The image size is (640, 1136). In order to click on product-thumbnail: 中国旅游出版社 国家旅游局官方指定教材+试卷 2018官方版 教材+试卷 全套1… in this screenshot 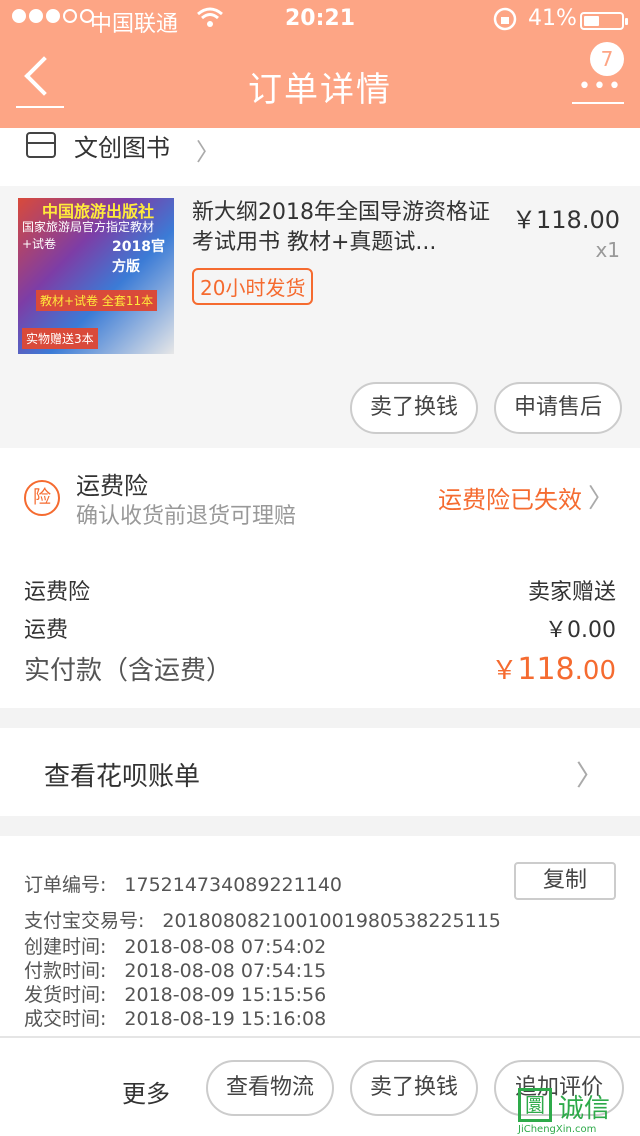, I will do `click(96, 276)`.